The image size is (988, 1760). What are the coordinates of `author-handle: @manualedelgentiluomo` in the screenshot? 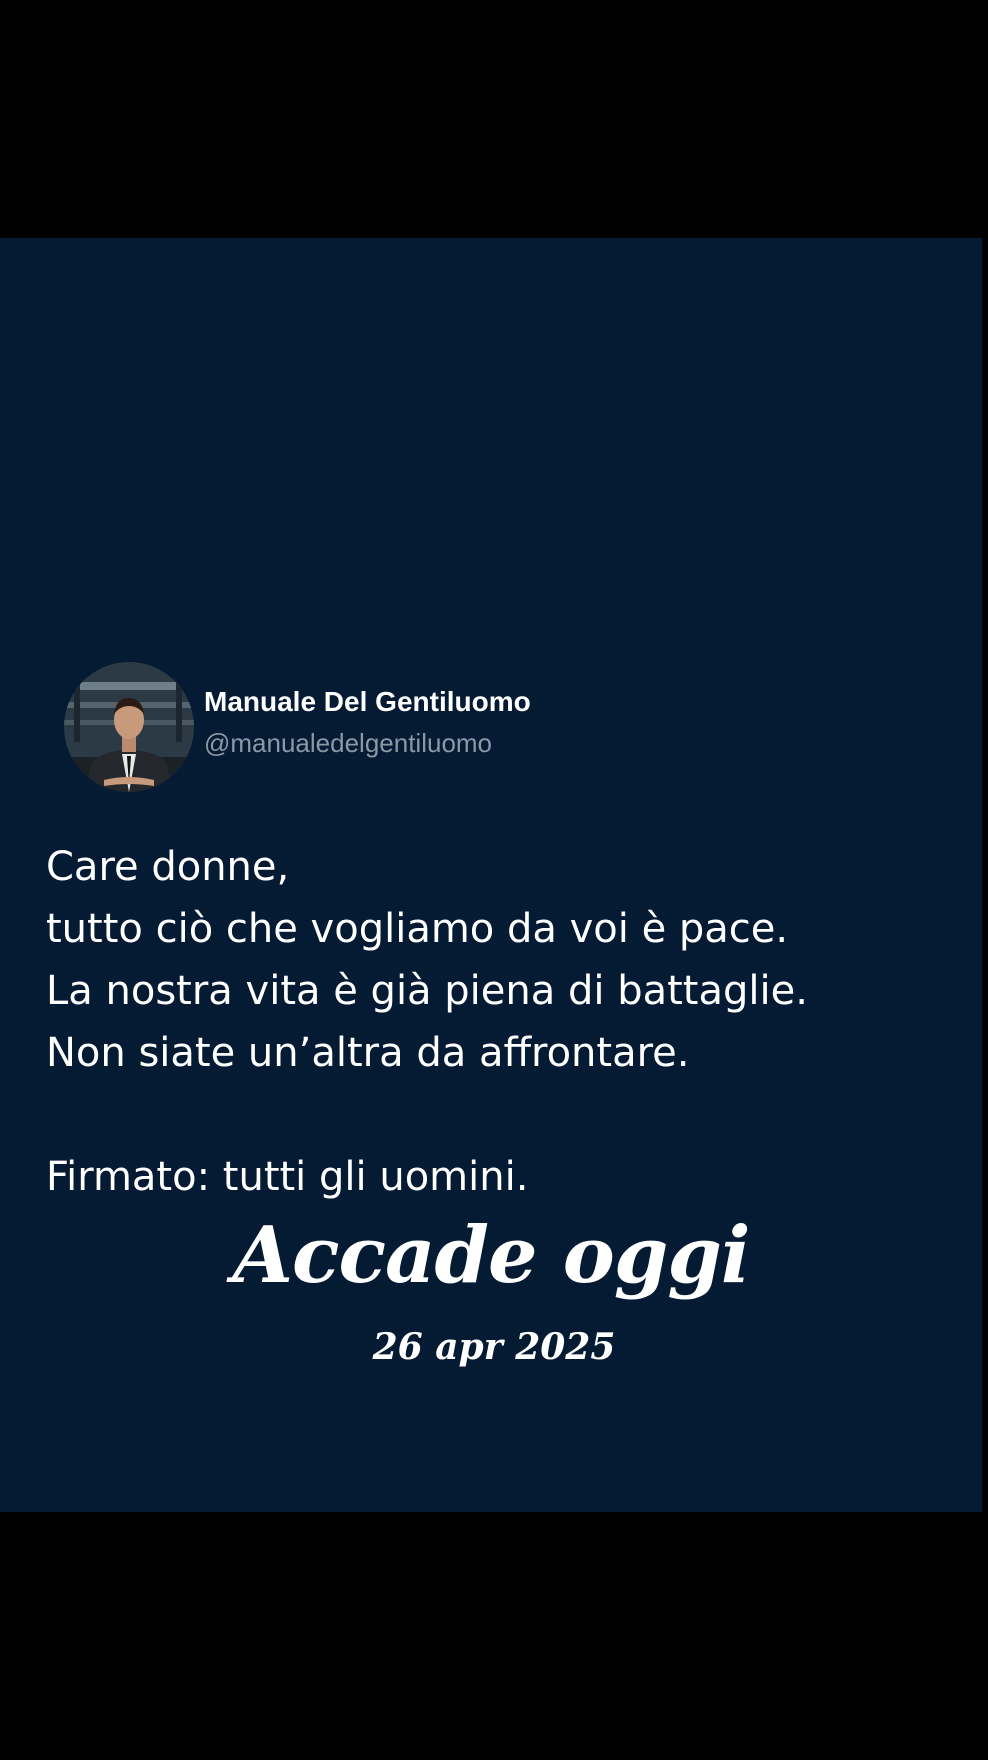 It's located at (348, 743).